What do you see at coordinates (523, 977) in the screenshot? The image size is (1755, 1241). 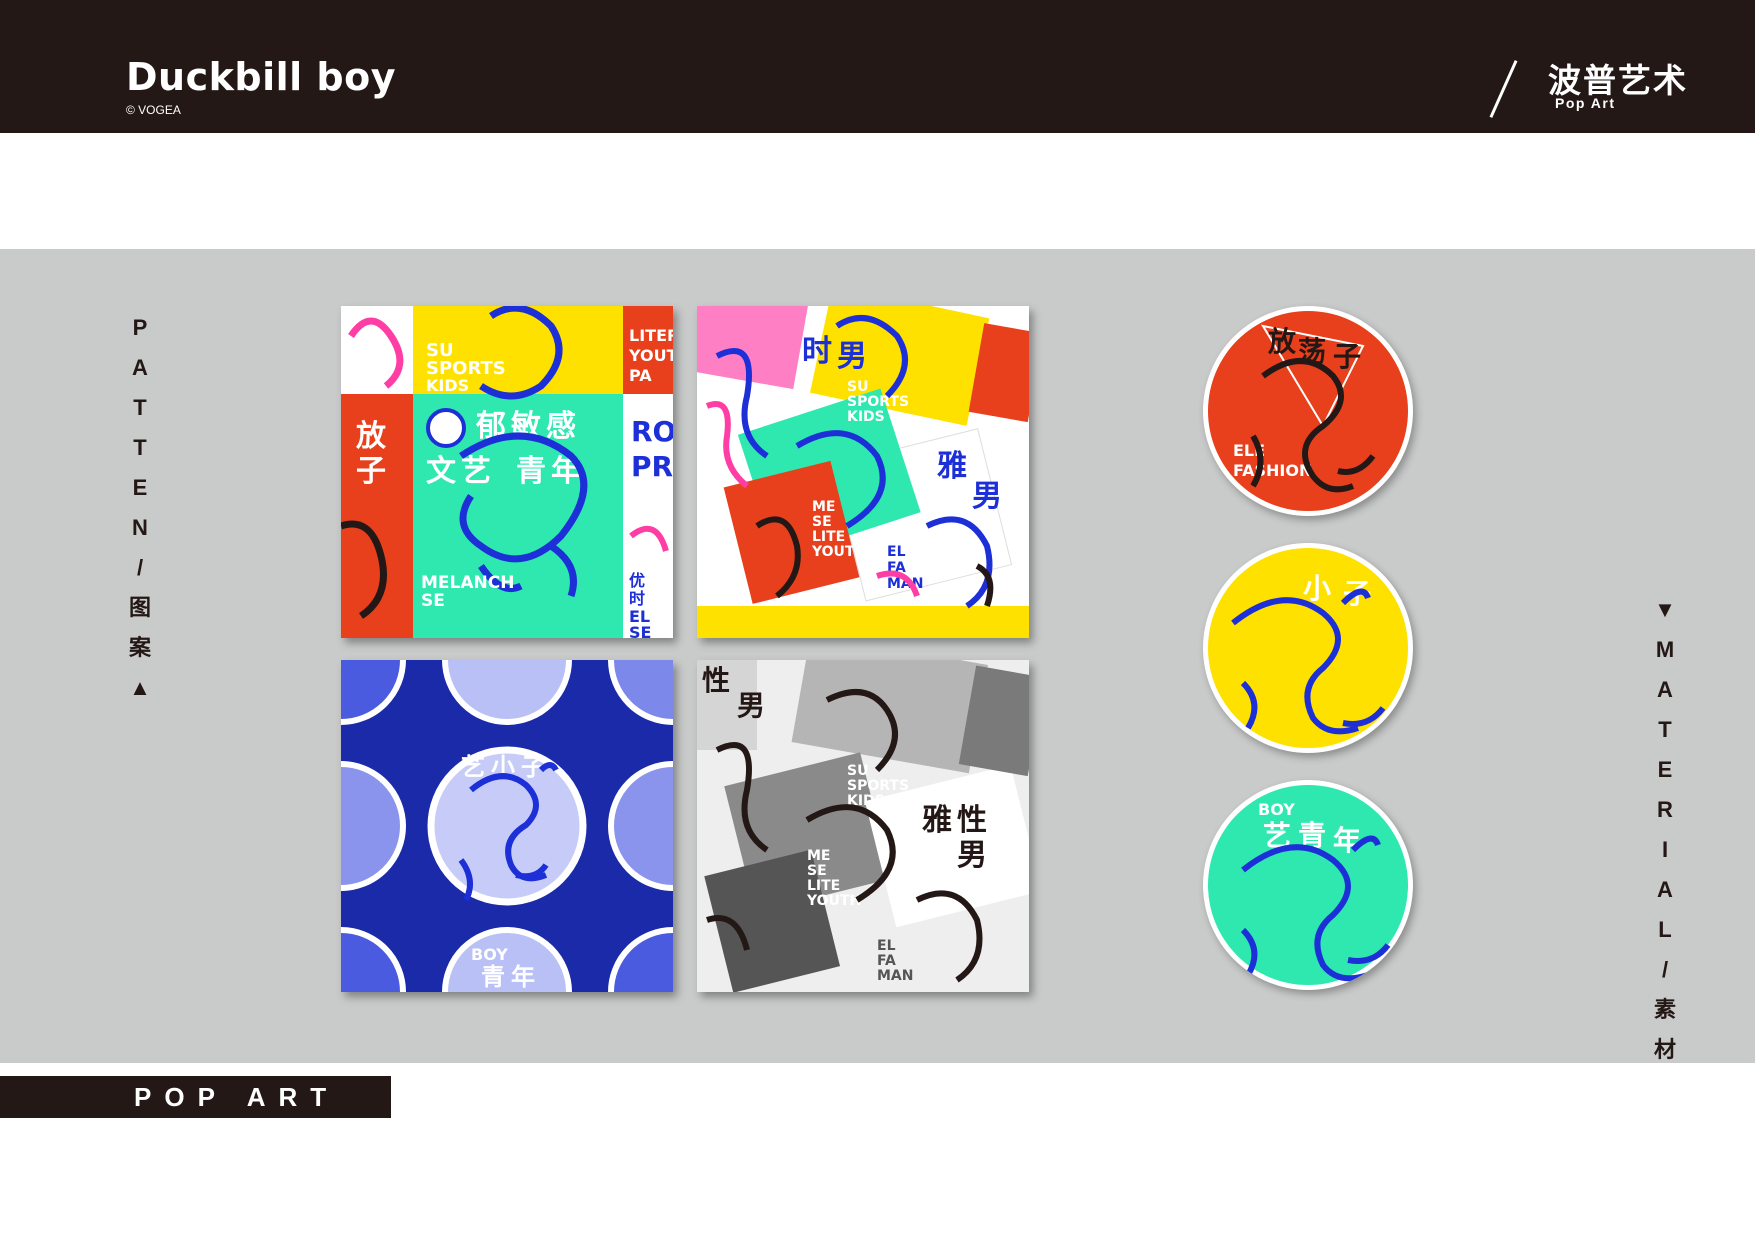 I see `pattern-text: 年` at bounding box center [523, 977].